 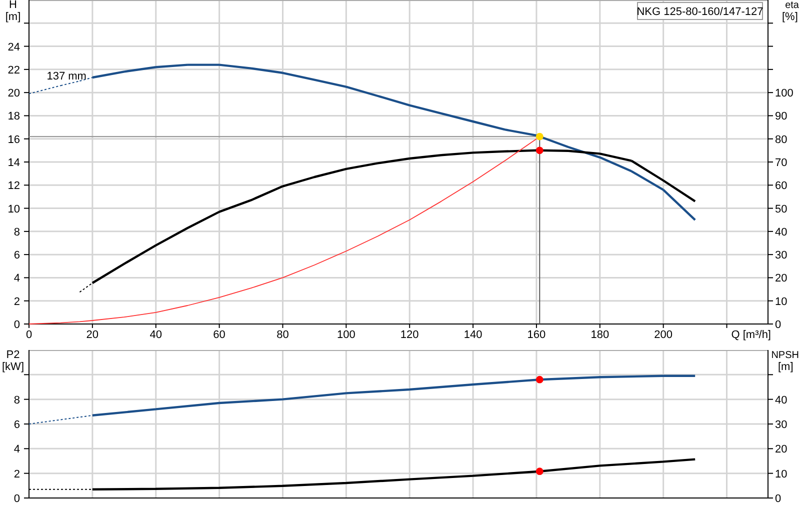 What do you see at coordinates (13, 355) in the screenshot?
I see `axis-title: P2` at bounding box center [13, 355].